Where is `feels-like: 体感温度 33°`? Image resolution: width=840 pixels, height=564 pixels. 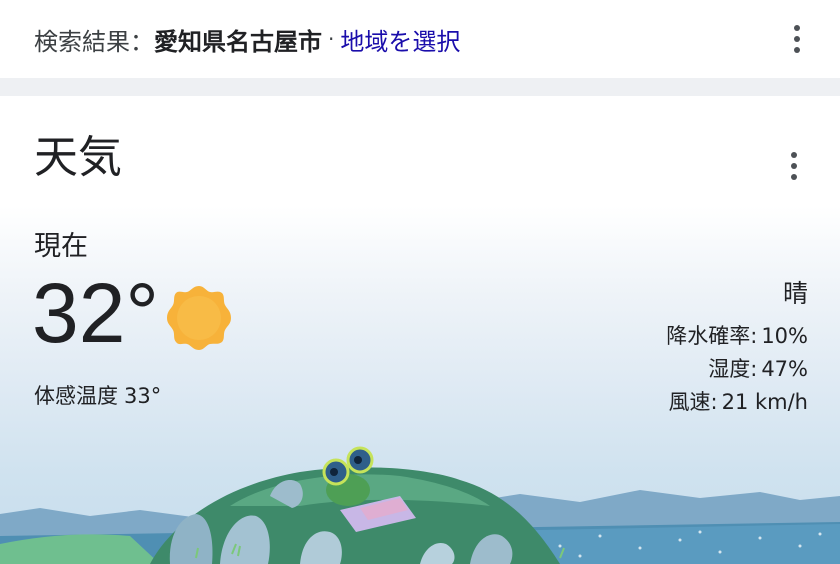 feels-like: 体感温度 33° is located at coordinates (97, 395).